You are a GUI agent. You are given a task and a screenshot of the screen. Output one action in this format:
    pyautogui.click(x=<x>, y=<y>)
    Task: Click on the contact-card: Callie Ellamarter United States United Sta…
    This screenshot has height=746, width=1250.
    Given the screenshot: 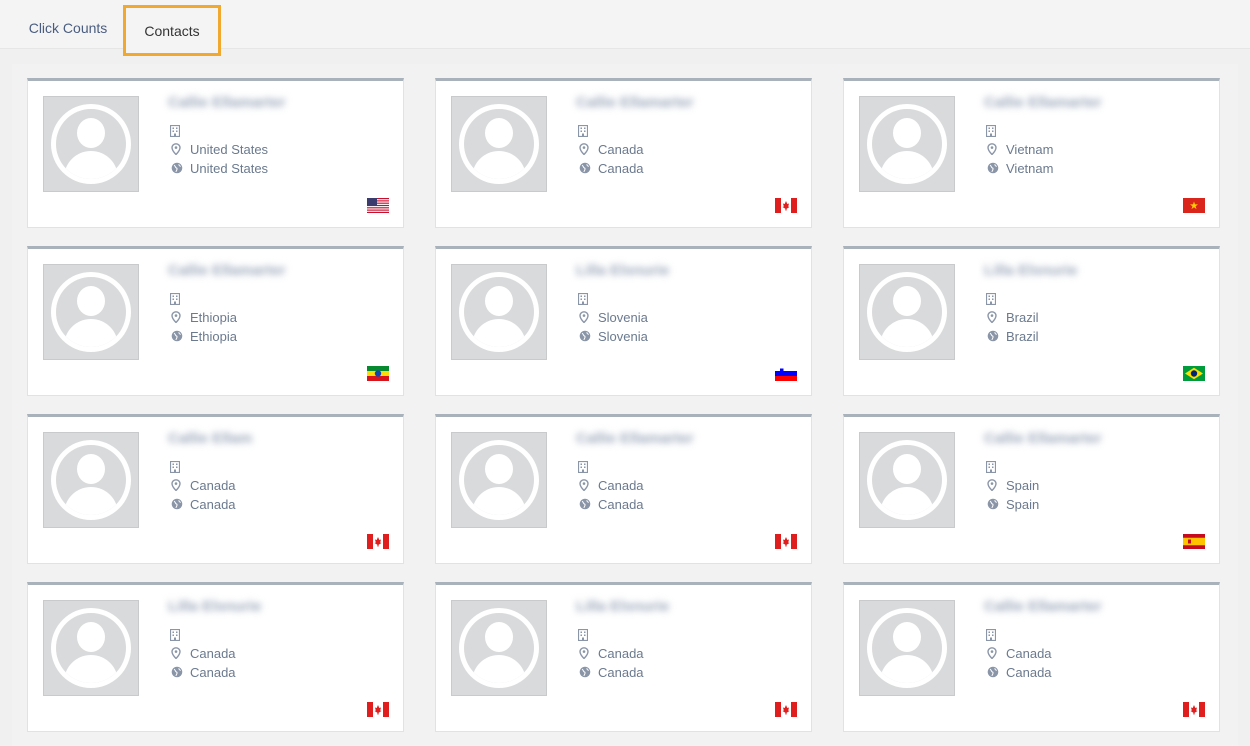 What is the action you would take?
    pyautogui.click(x=215, y=153)
    